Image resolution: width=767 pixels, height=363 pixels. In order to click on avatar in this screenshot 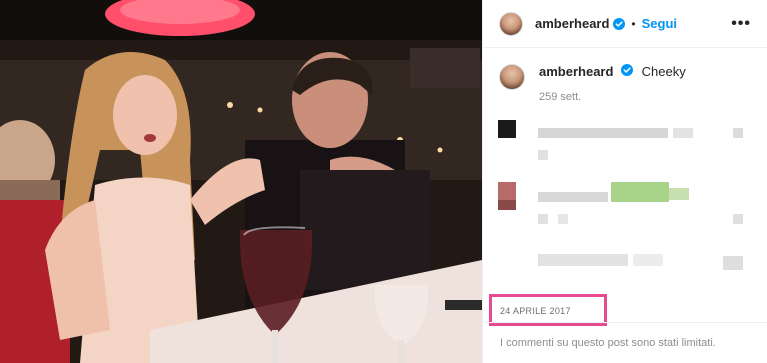, I will do `click(511, 23)`.